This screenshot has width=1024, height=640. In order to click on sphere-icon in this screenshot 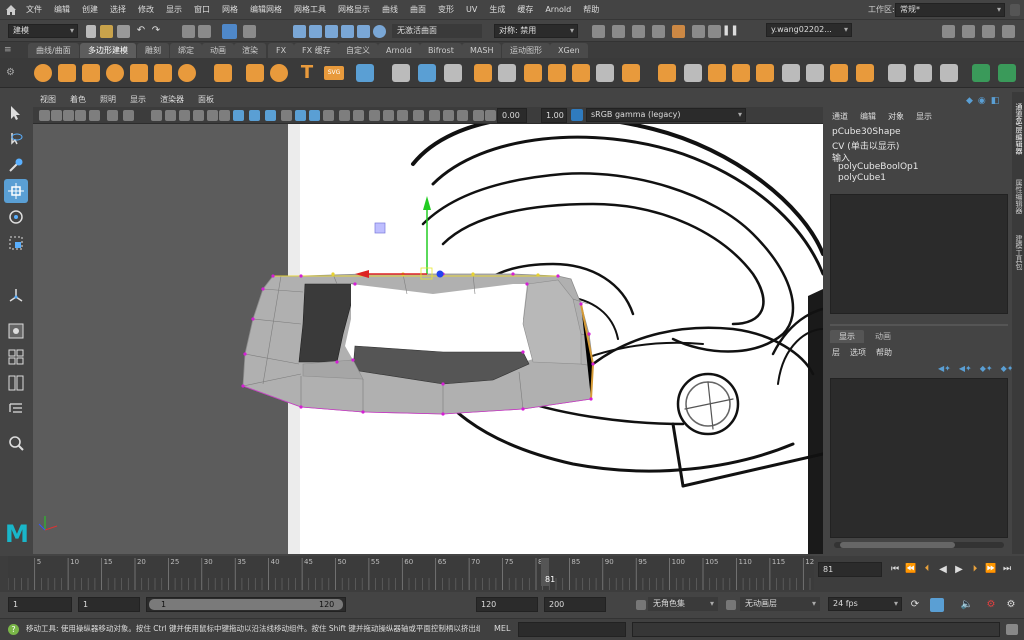, I will do `click(279, 73)`.